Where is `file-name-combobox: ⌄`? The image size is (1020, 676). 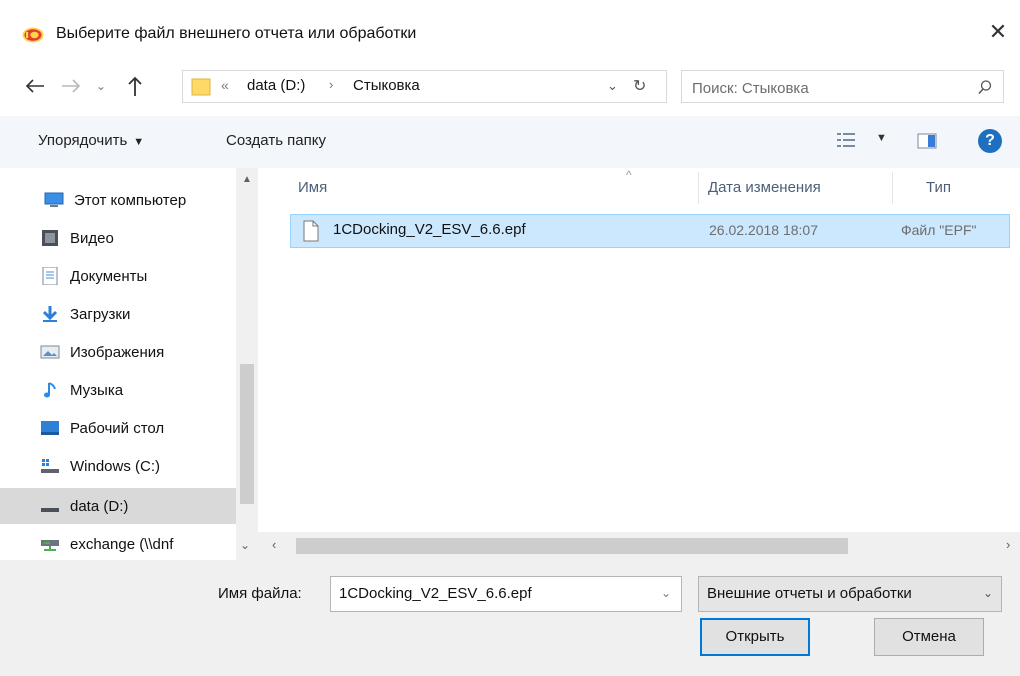 file-name-combobox: ⌄ is located at coordinates (506, 594).